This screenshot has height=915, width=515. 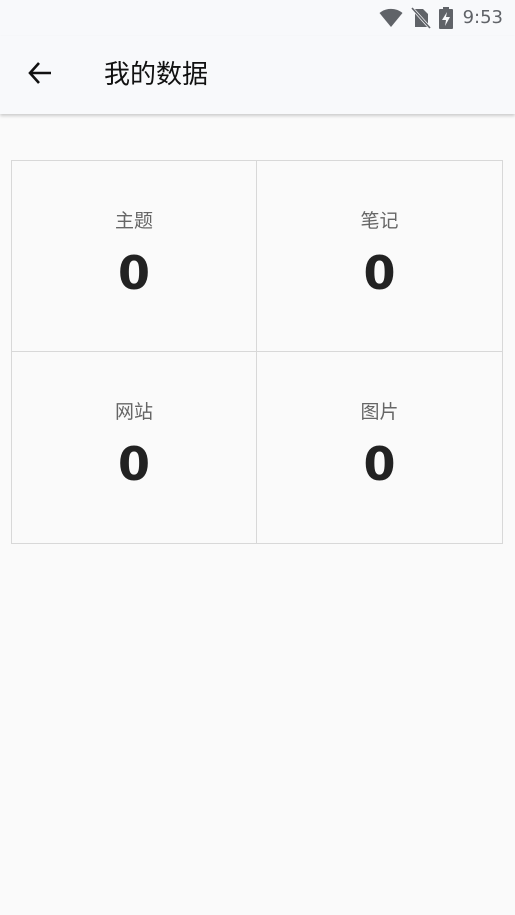 What do you see at coordinates (379, 221) in the screenshot?
I see `stat-label: 笔记` at bounding box center [379, 221].